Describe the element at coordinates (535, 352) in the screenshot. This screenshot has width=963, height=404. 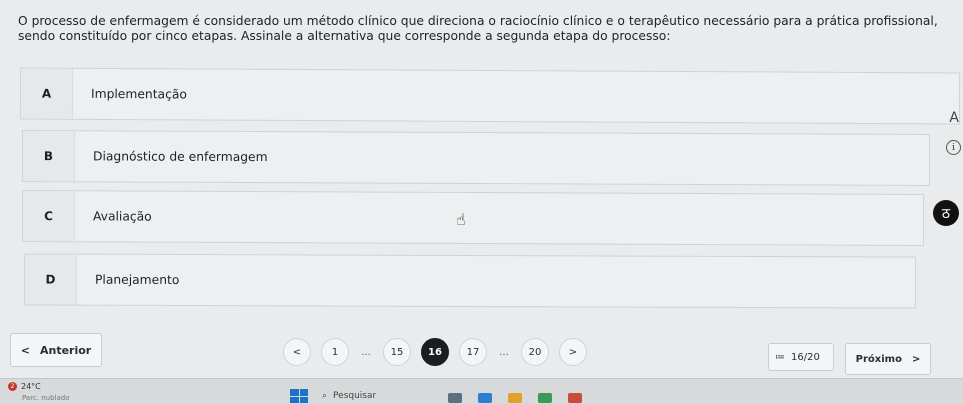
I see `page-20-button: 20` at that location.